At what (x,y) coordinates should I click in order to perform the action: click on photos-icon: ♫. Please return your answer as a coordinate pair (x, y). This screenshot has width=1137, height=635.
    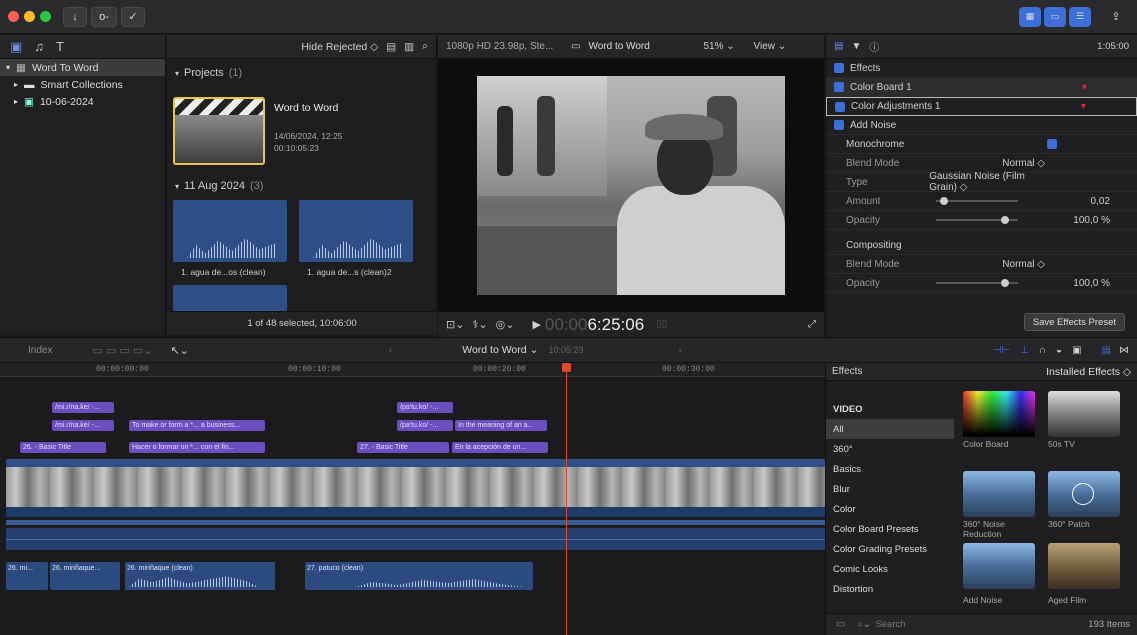
    Looking at the image, I should click on (39, 46).